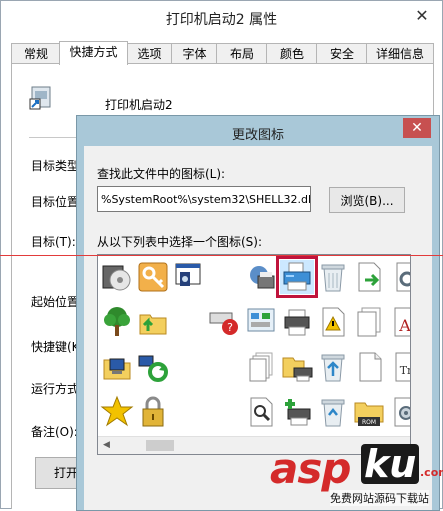 The height and width of the screenshot is (511, 443). I want to click on watermark-asp: asp, so click(310, 468).